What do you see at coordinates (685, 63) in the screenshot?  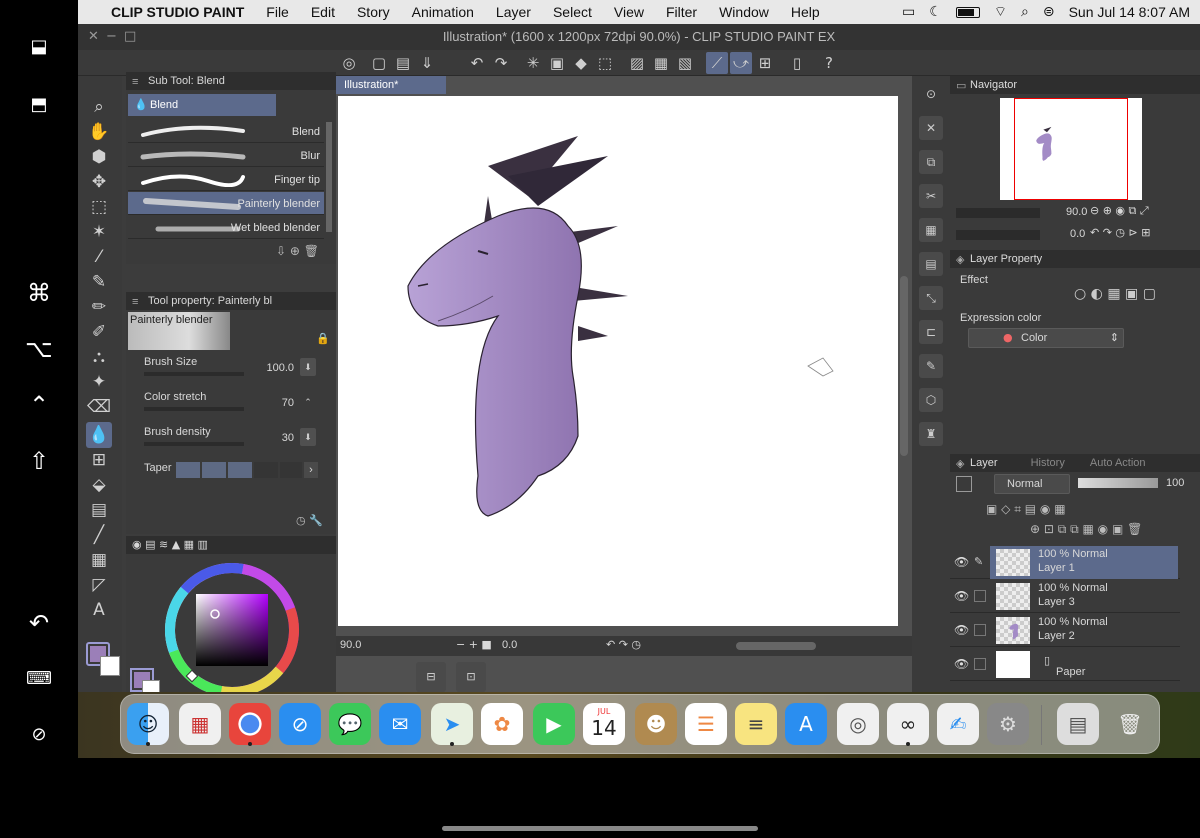 I see `show-selection-icon: ▧` at bounding box center [685, 63].